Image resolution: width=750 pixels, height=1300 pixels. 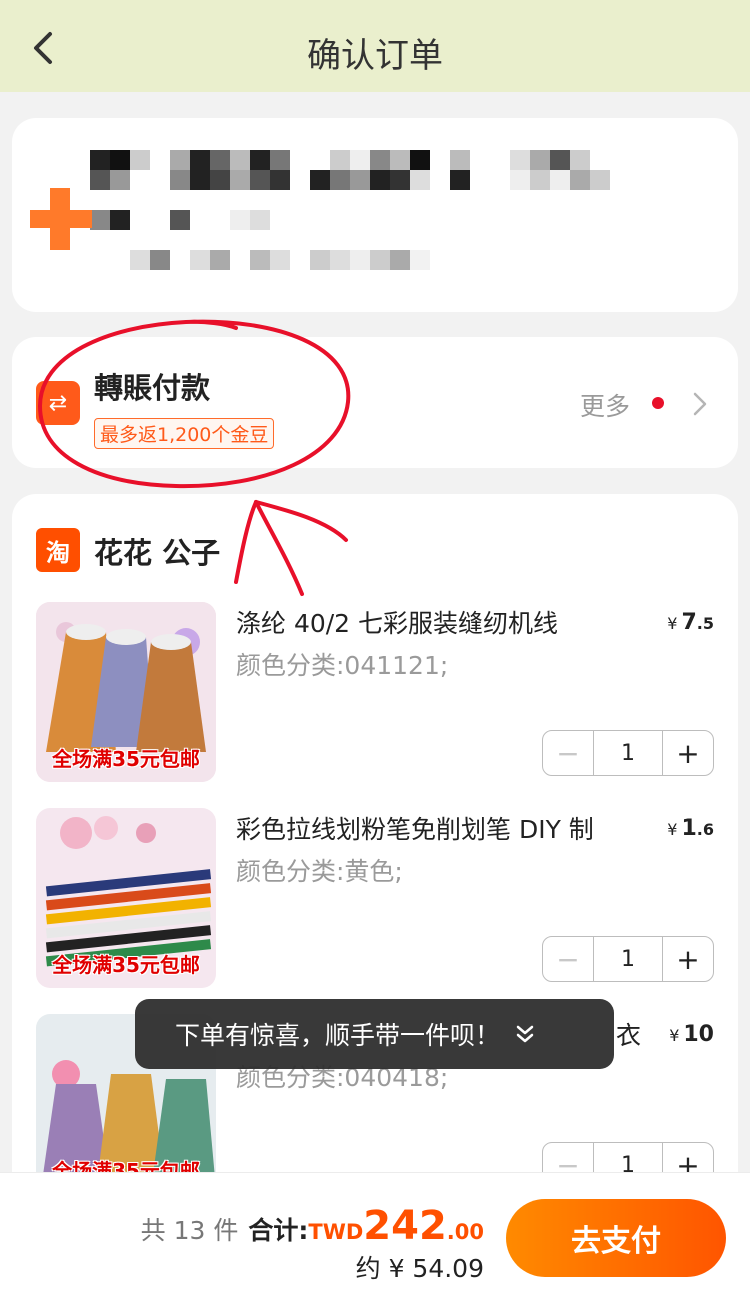 I want to click on checkout-bar: 共 13 件合计:TWD242.00 约 ¥ 54.09 去支付, so click(x=375, y=1236).